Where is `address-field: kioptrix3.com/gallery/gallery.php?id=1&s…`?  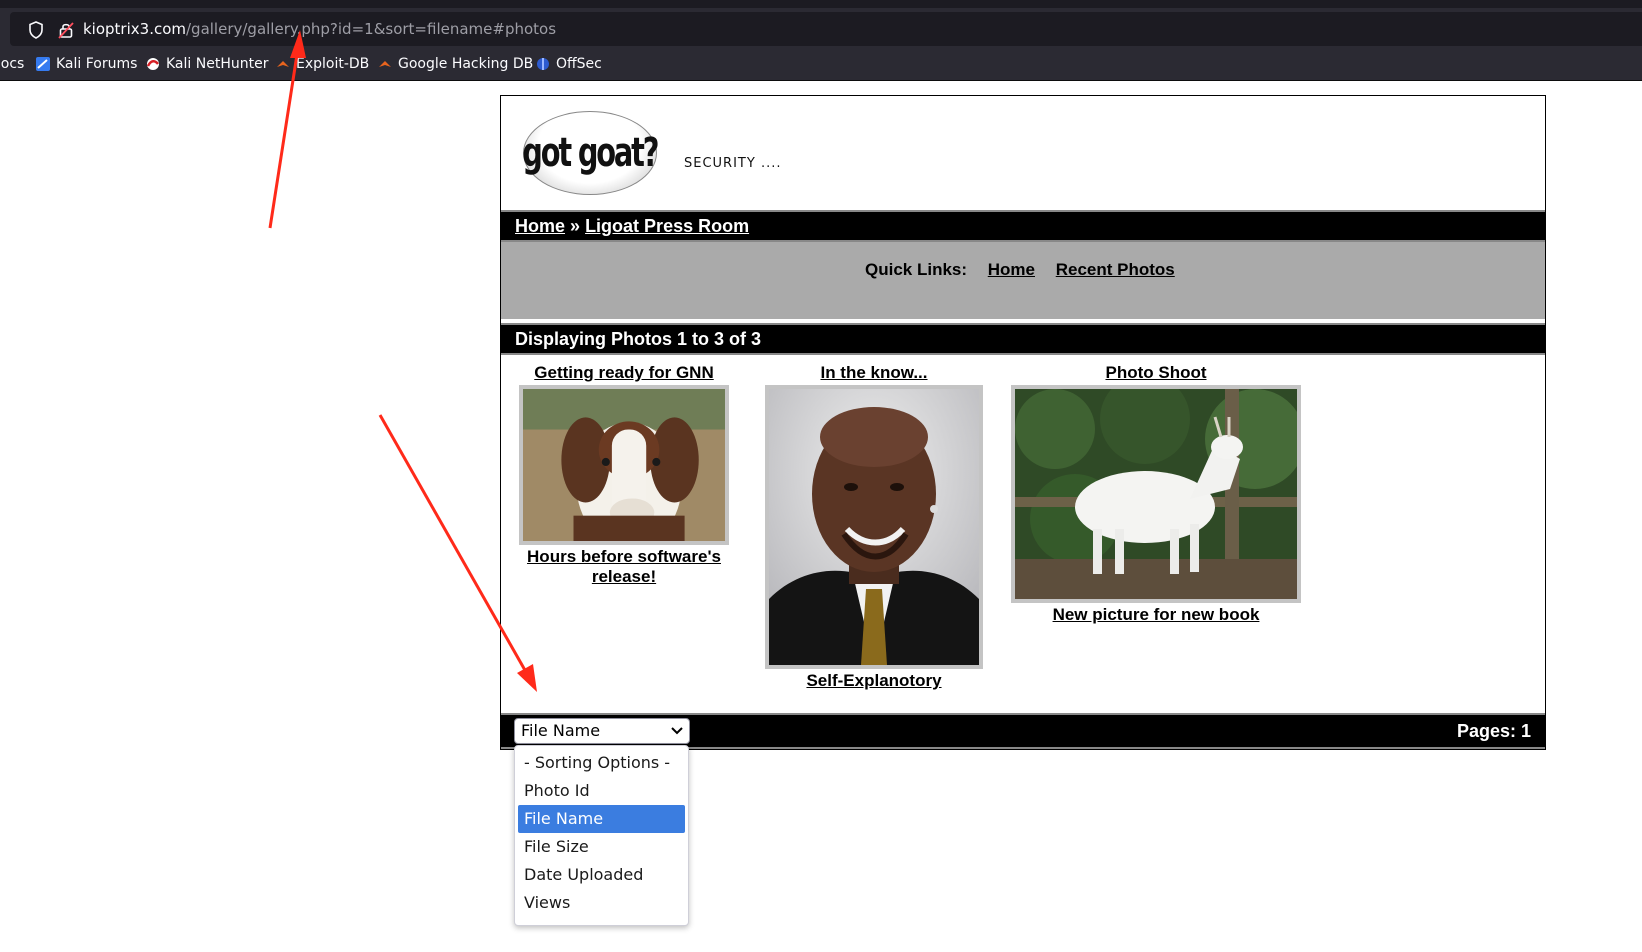 address-field: kioptrix3.com/gallery/gallery.php?id=1&s… is located at coordinates (826, 29).